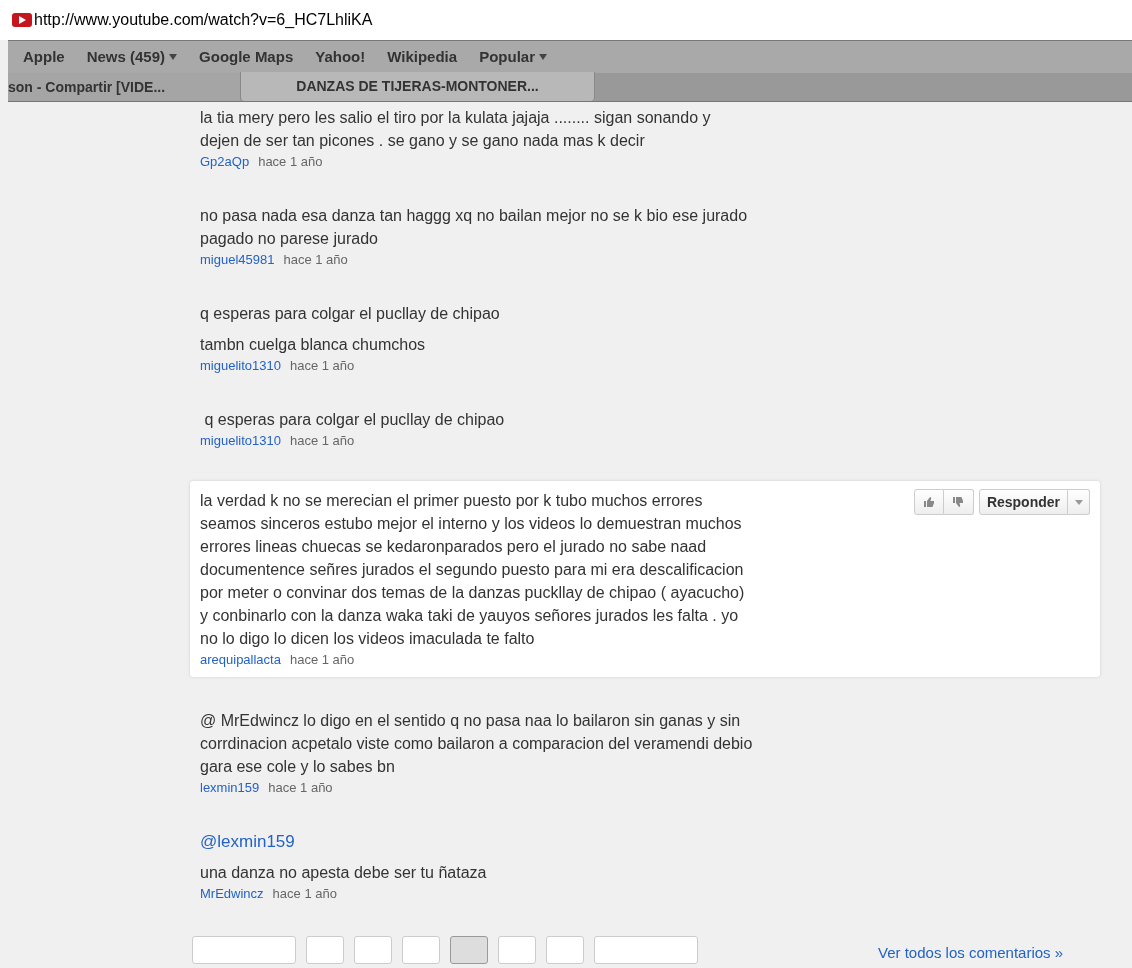  What do you see at coordinates (230, 788) in the screenshot?
I see `author-link: lexmin159` at bounding box center [230, 788].